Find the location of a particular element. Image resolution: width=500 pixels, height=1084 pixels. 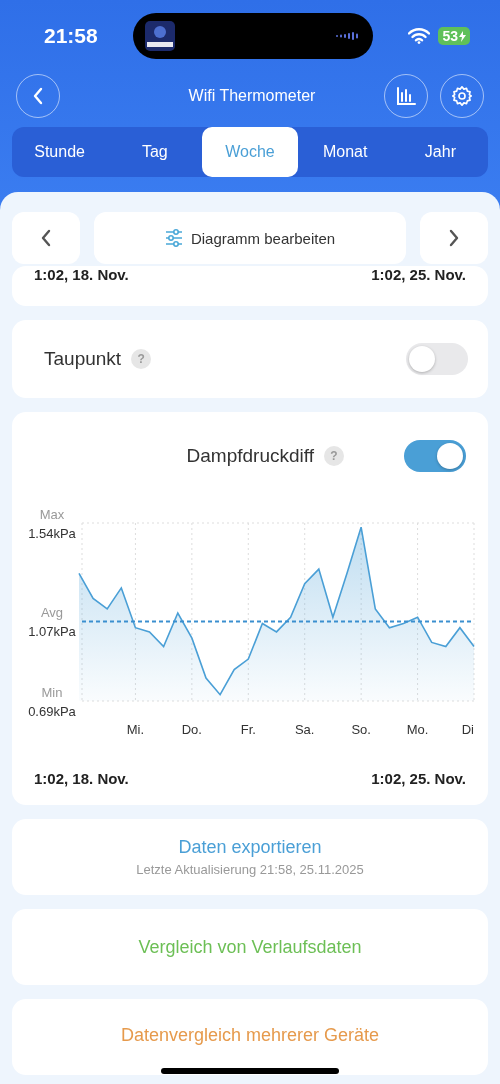

period-tab: Monat is located at coordinates (345, 152).